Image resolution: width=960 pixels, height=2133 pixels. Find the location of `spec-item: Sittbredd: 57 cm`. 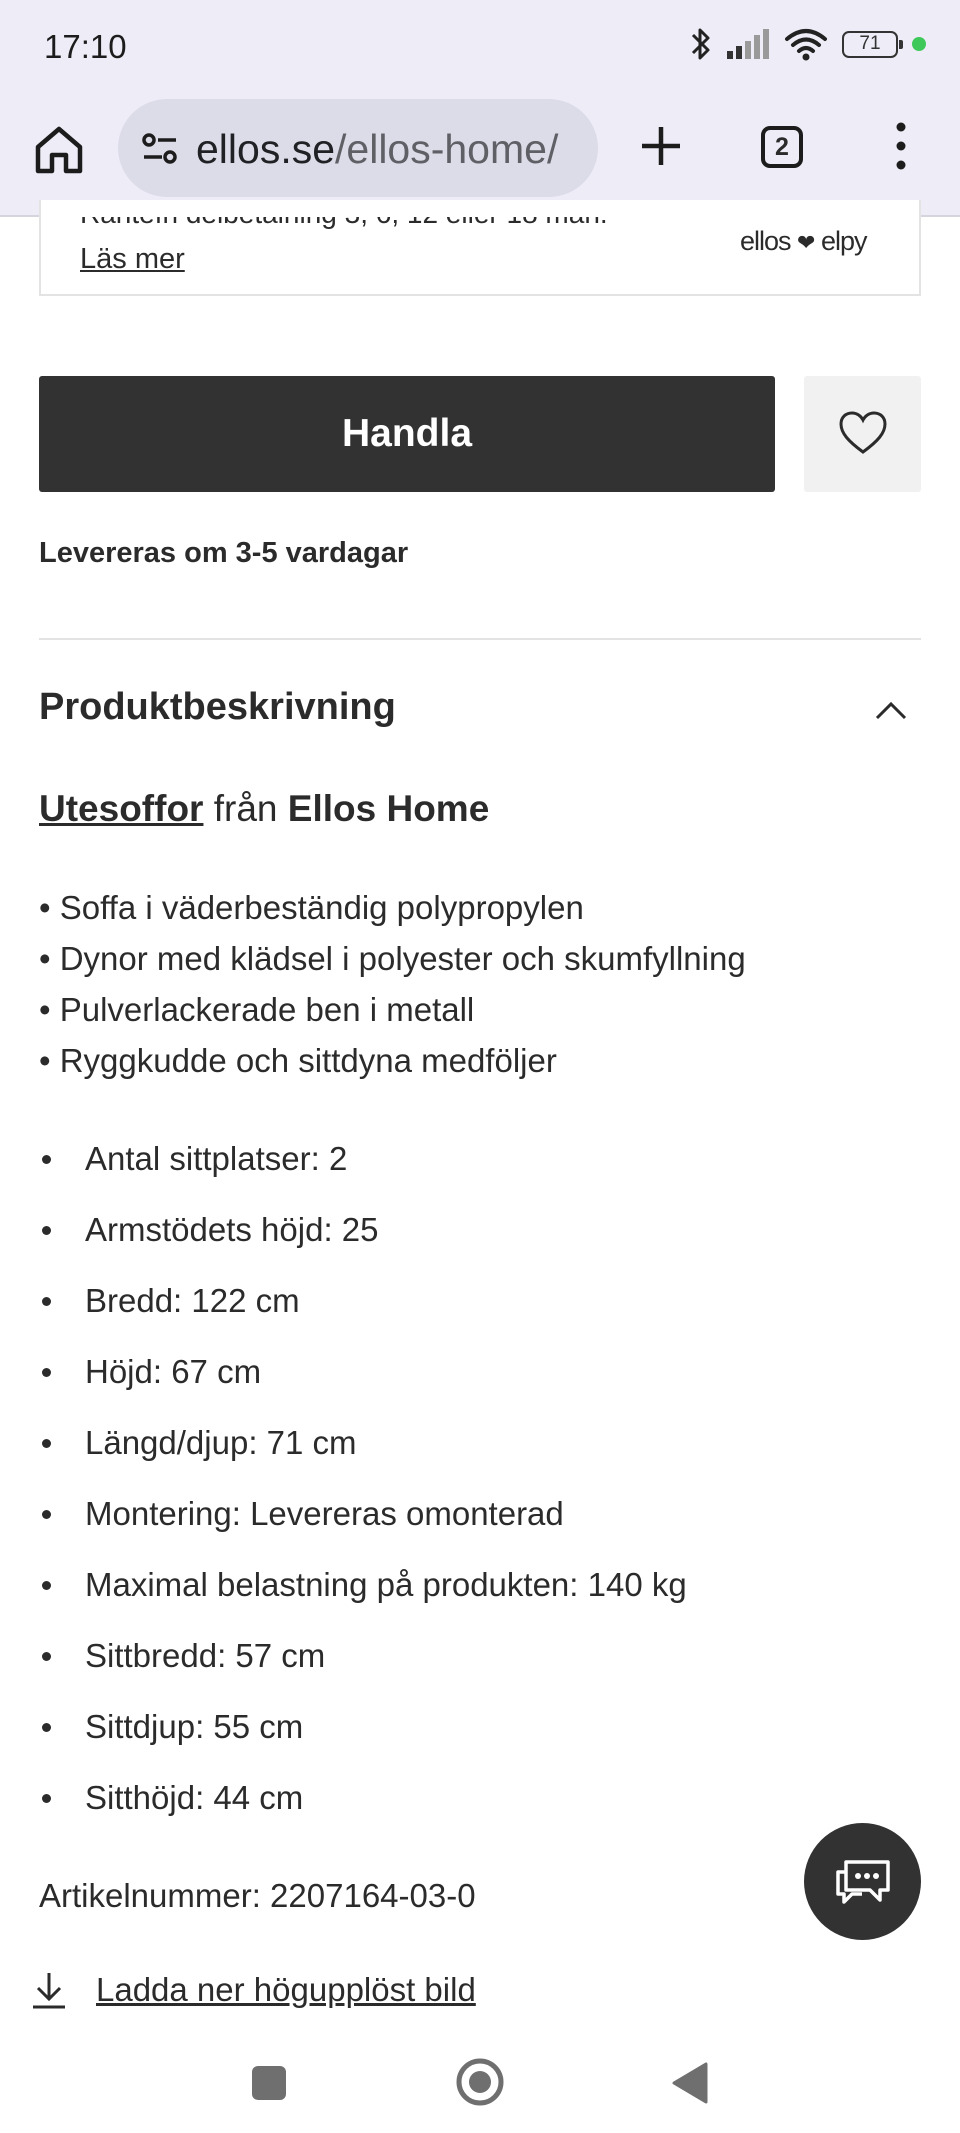

spec-item: Sittbredd: 57 cm is located at coordinates (363, 1672).